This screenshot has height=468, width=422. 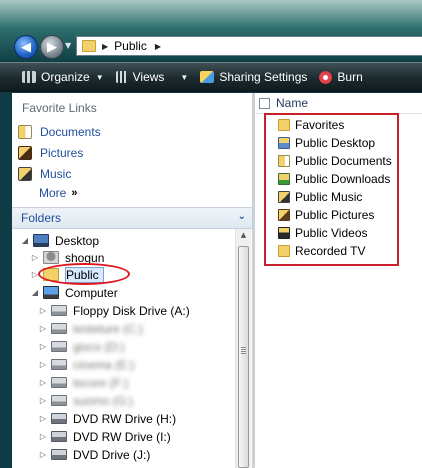 What do you see at coordinates (122, 436) in the screenshot?
I see `tree-item-label: DVD RW Drive (I:)` at bounding box center [122, 436].